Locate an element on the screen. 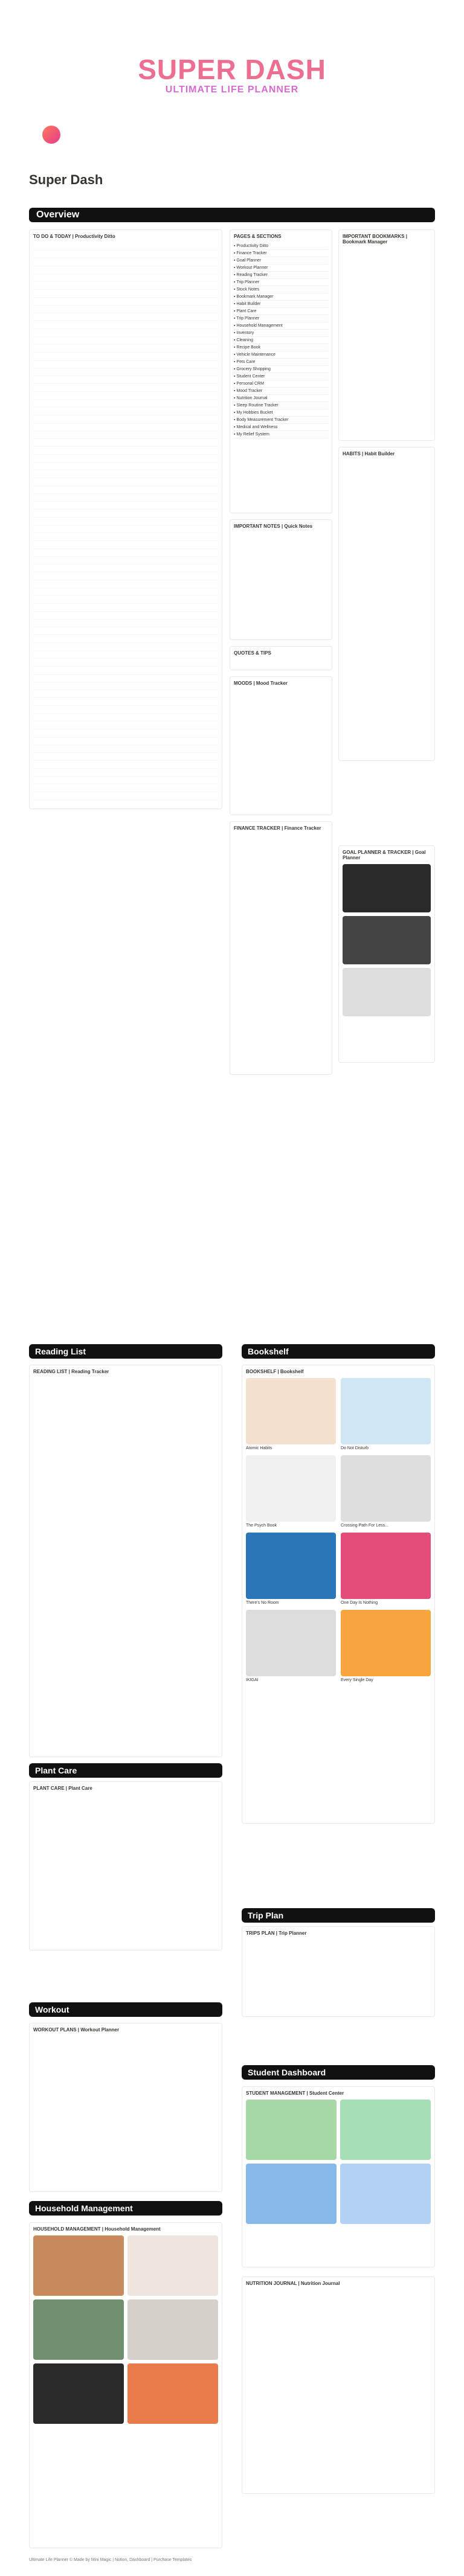 This screenshot has height=2576, width=464. book-title: There's No Room is located at coordinates (262, 1603).